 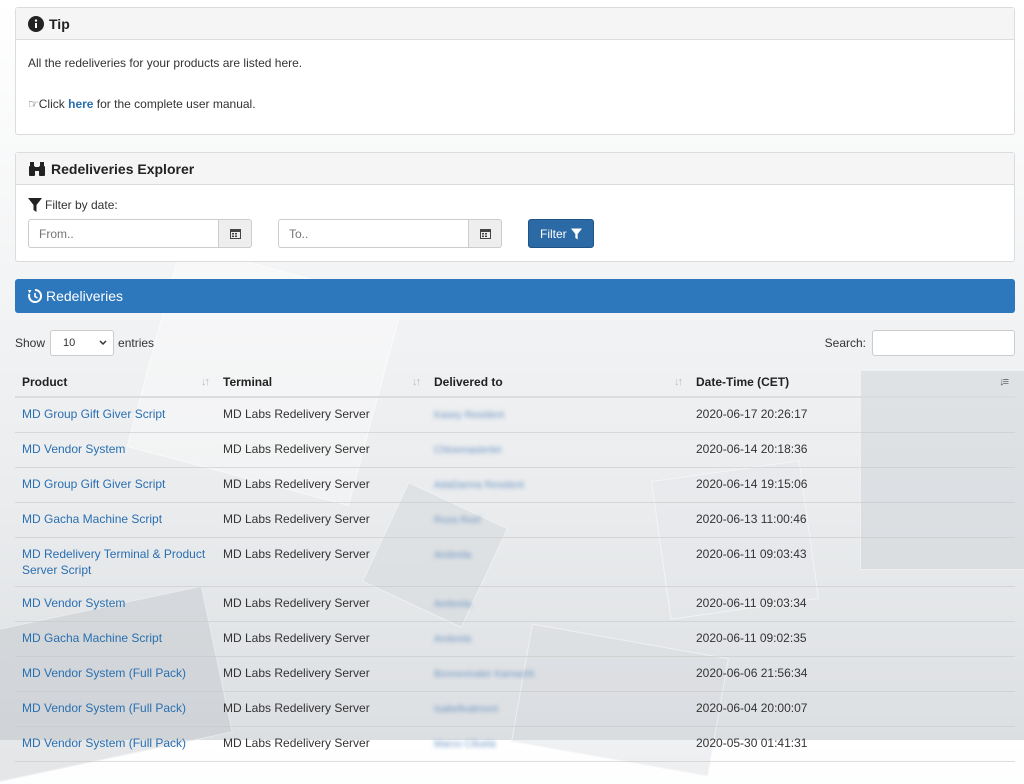 I want to click on datetime-cell: 2020-06-11 09:03:43, so click(x=852, y=562).